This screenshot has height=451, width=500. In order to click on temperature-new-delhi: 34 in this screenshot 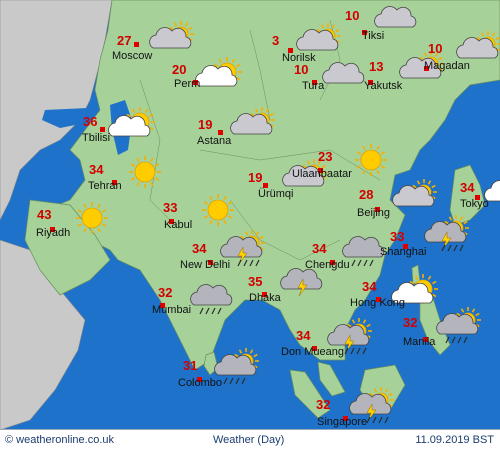, I will do `click(199, 248)`.